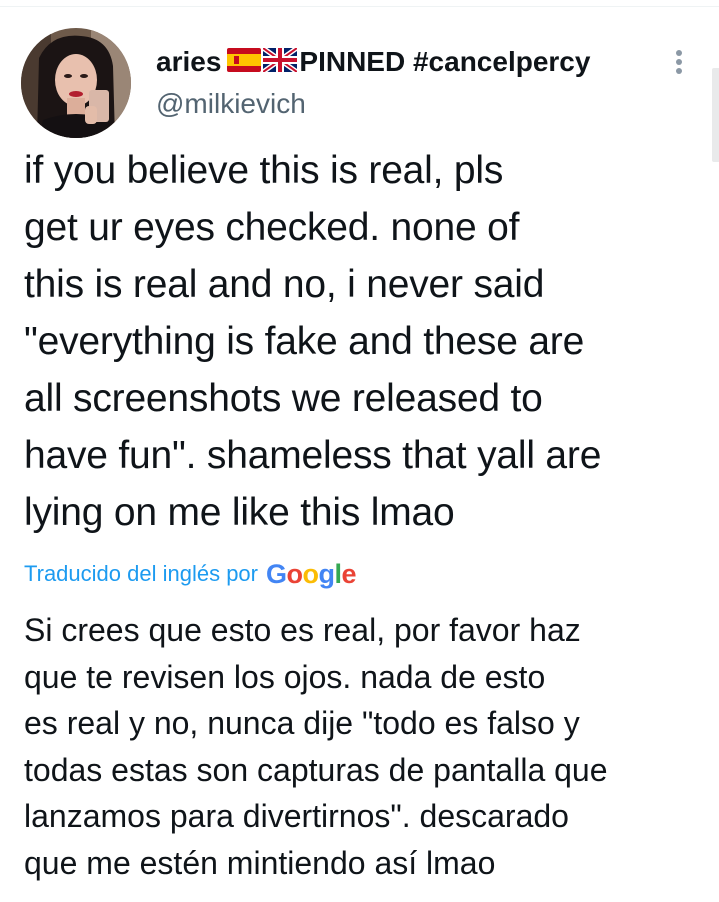 This screenshot has width=719, height=902. Describe the element at coordinates (188, 62) in the screenshot. I see `display-name: aries` at that location.